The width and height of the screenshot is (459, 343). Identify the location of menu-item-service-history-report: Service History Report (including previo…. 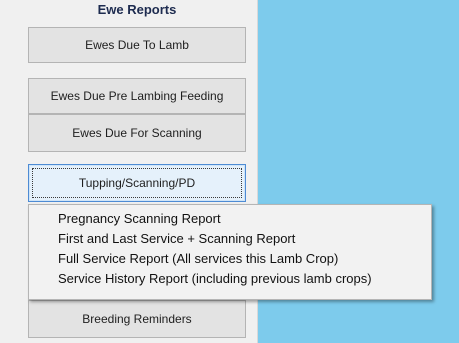
(230, 279).